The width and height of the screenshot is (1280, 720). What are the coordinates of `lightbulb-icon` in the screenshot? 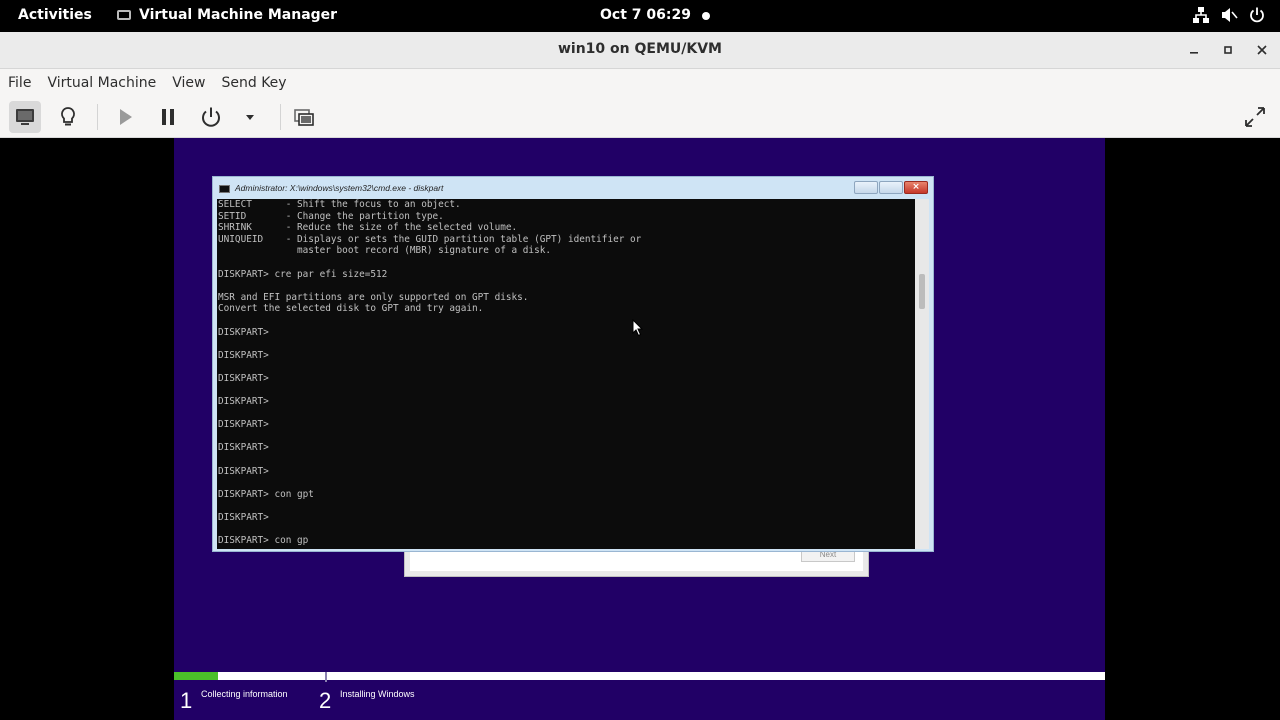 It's located at (68, 116).